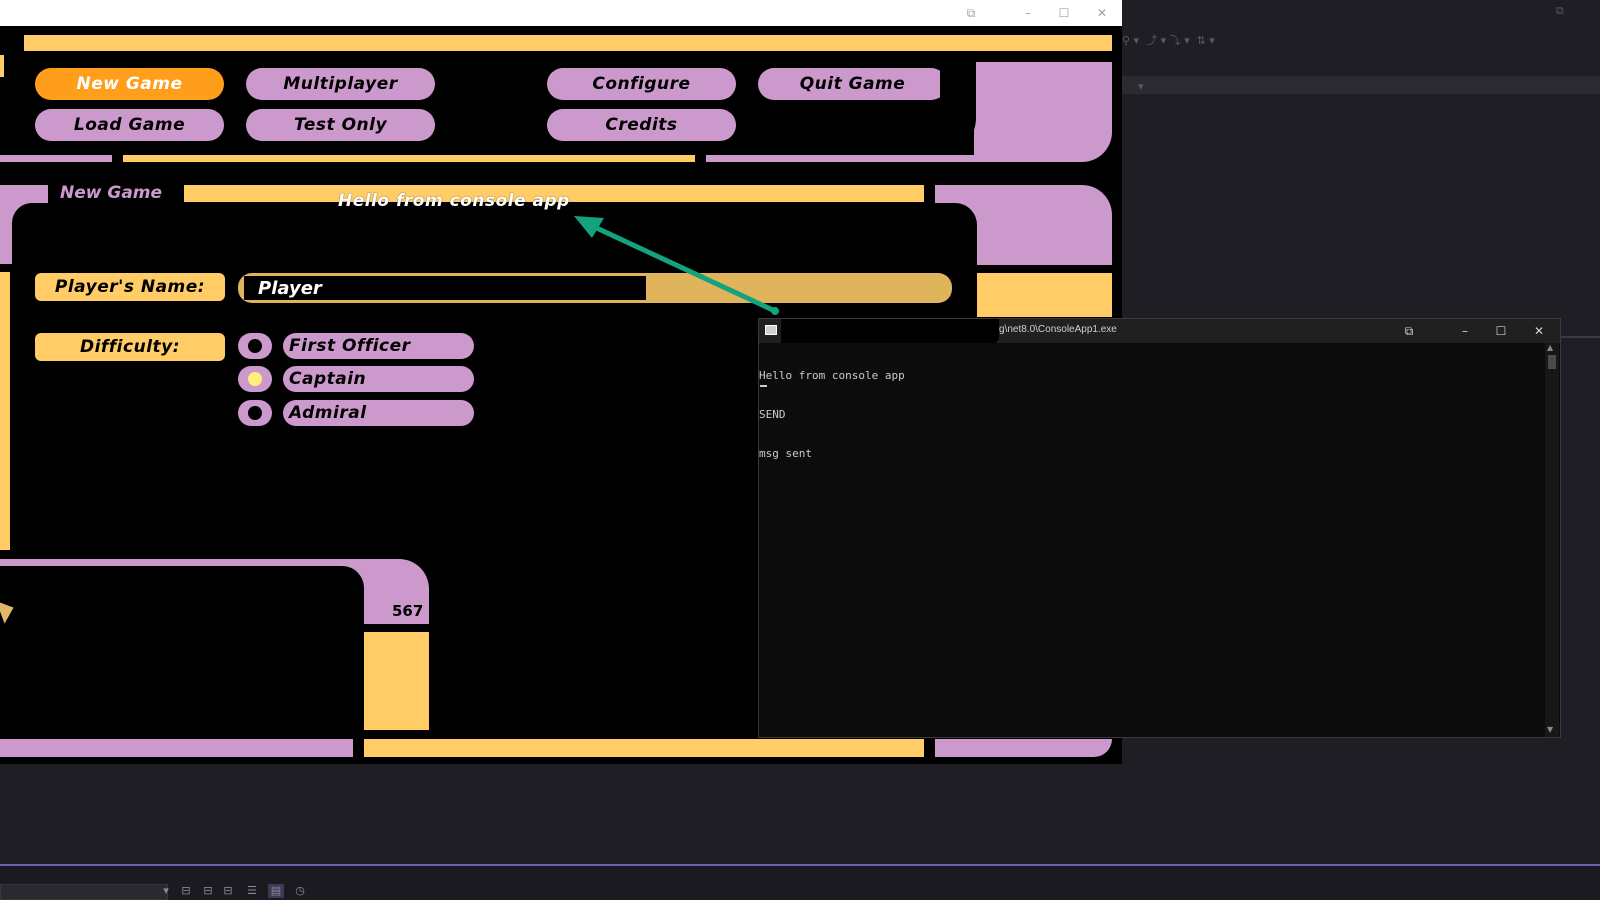  What do you see at coordinates (1552, 540) in the screenshot?
I see `console-scrollbar: ▲ ▼` at bounding box center [1552, 540].